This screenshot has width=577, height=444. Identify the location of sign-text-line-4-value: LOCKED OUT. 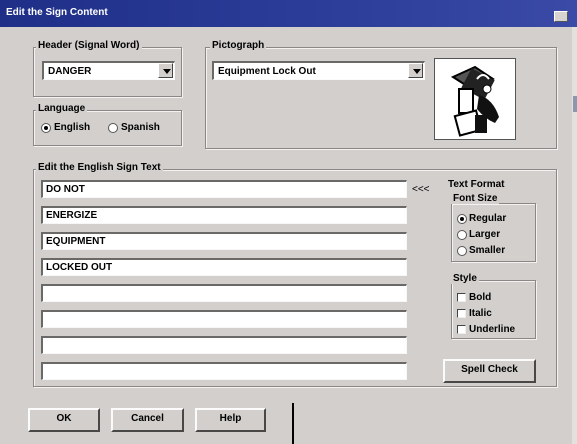
(79, 267).